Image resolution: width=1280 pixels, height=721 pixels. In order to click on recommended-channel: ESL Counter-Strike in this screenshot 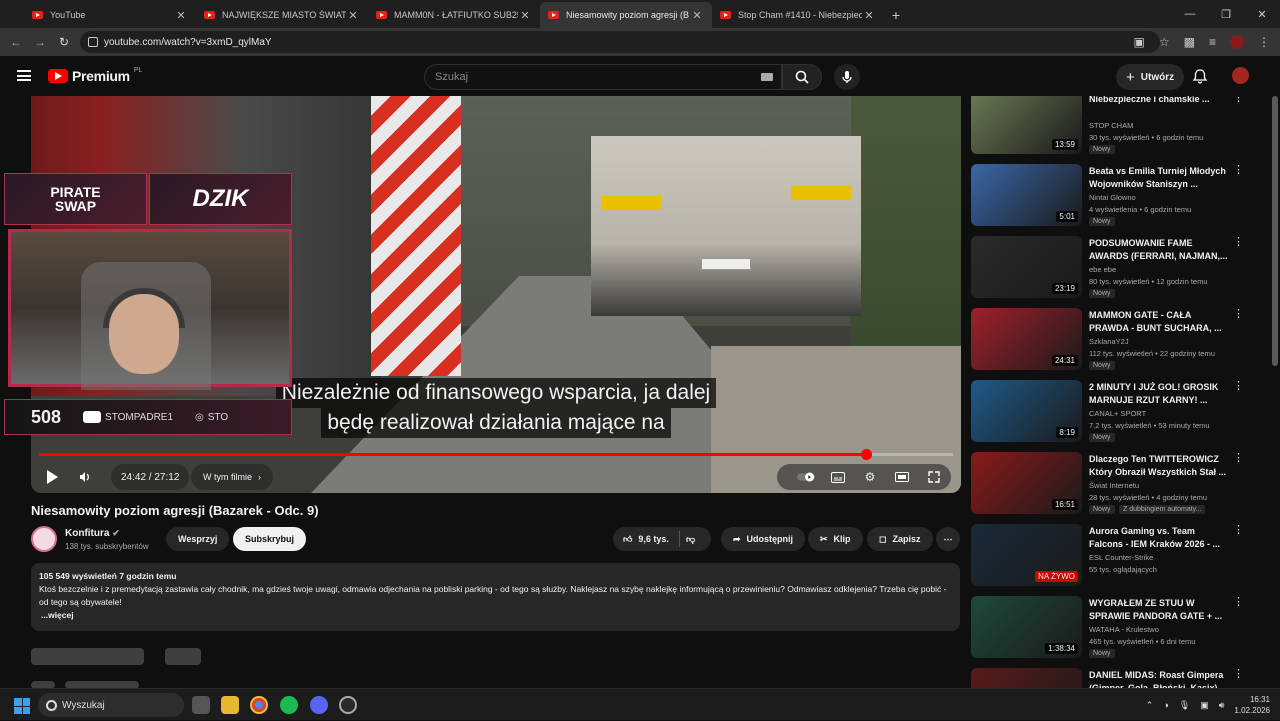, I will do `click(1121, 557)`.